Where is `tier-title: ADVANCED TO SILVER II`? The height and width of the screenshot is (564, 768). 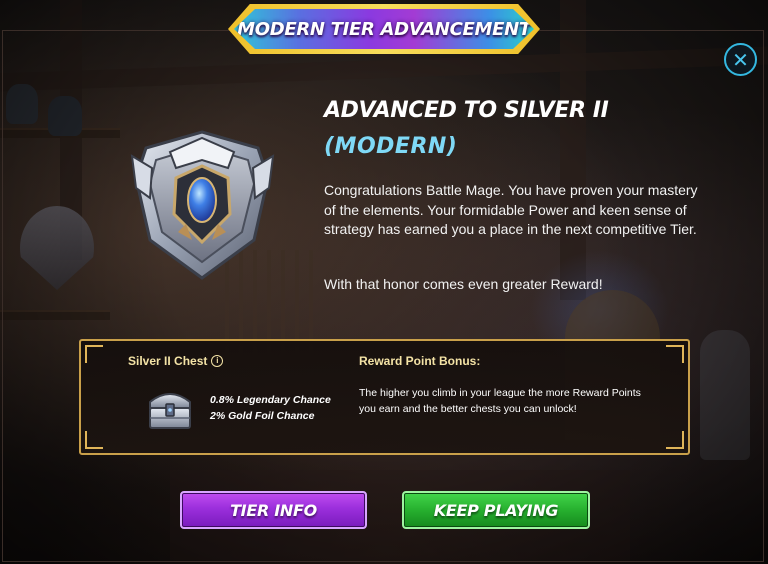
tier-title: ADVANCED TO SILVER II is located at coordinates (466, 110).